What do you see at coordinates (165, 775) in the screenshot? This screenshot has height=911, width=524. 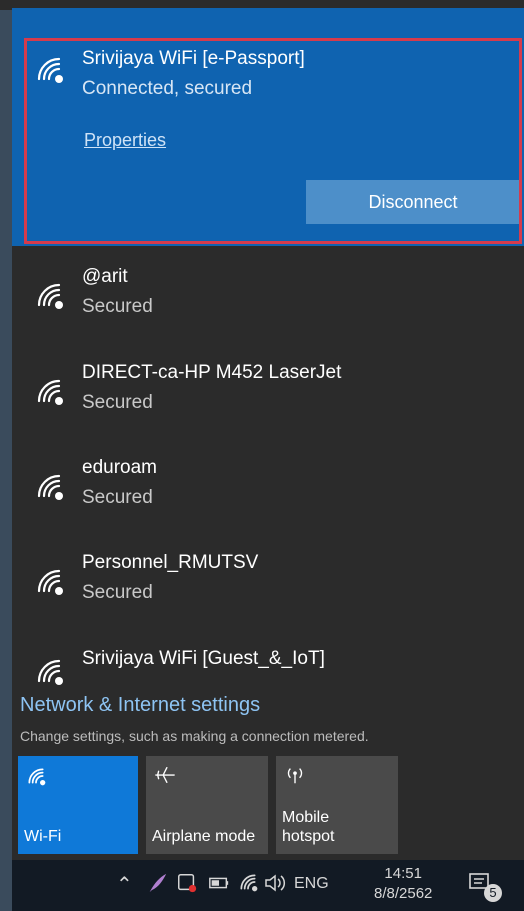 I see `airplane-icon` at bounding box center [165, 775].